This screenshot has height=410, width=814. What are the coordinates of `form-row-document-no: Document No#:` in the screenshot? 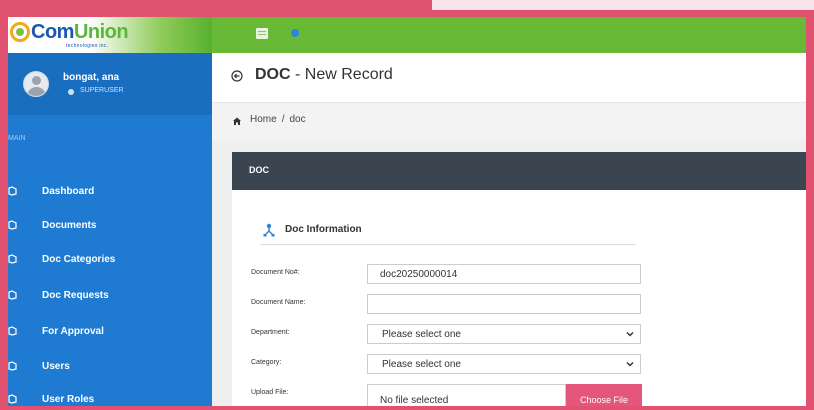 It's located at (519, 276).